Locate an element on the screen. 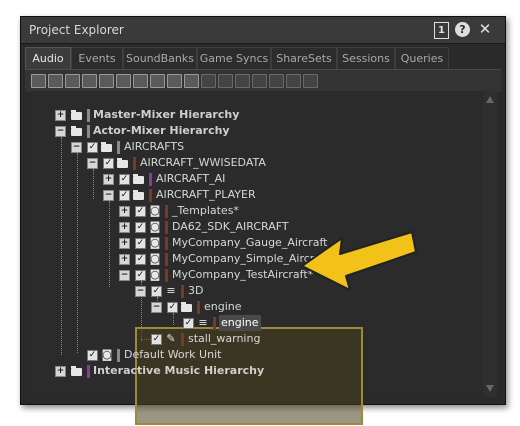  scroll-down-icon is located at coordinates (490, 388).